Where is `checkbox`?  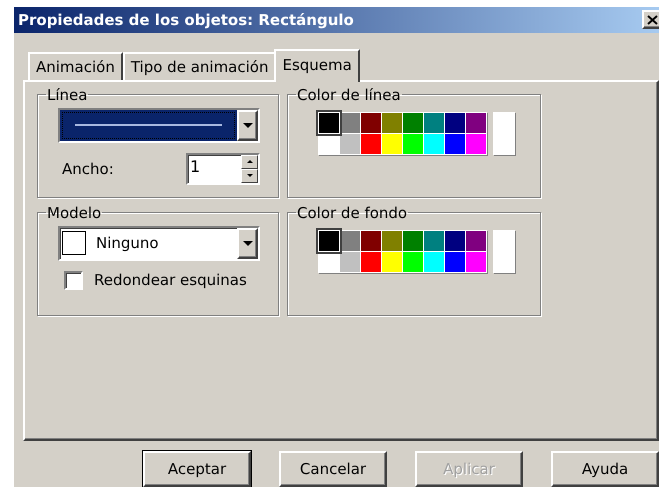
checkbox is located at coordinates (73, 280).